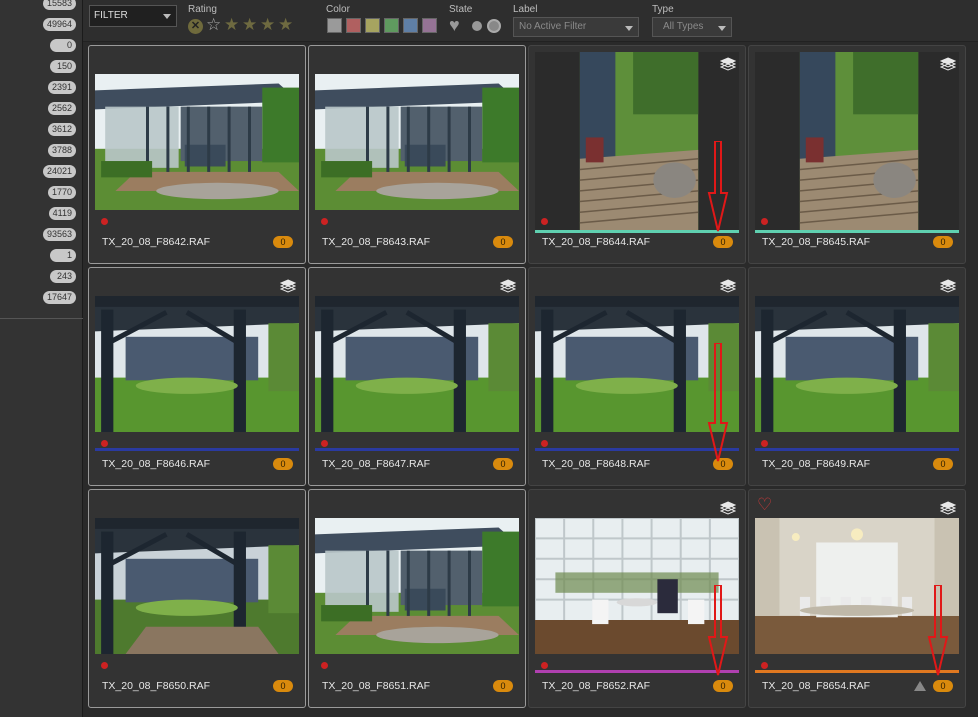 This screenshot has width=978, height=717. Describe the element at coordinates (525, 9) in the screenshot. I see `label-filter-label: Label` at that location.